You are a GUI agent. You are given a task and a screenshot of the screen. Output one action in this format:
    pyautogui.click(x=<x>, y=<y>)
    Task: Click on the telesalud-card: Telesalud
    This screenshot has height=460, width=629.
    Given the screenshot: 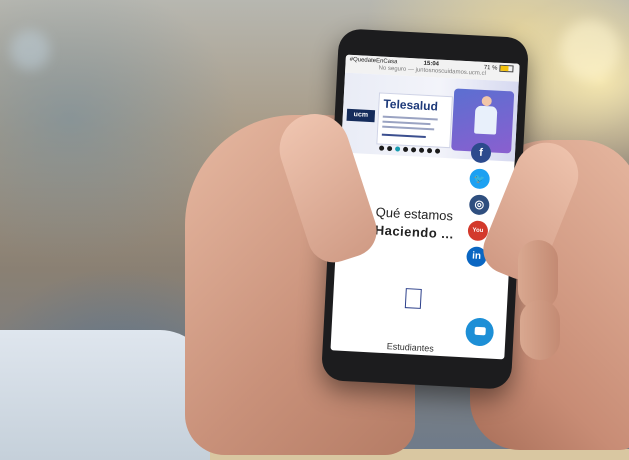 What is the action you would take?
    pyautogui.click(x=414, y=120)
    